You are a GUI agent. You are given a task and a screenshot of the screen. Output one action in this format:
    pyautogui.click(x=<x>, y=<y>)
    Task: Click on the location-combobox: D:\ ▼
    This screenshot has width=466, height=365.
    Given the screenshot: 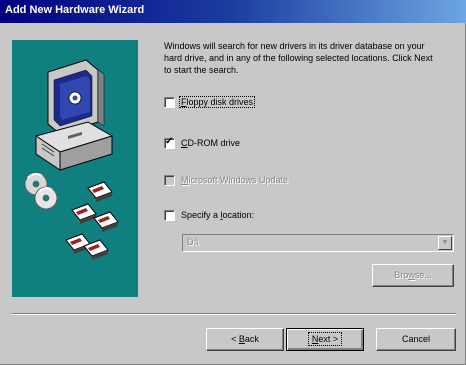 What is the action you would take?
    pyautogui.click(x=318, y=243)
    